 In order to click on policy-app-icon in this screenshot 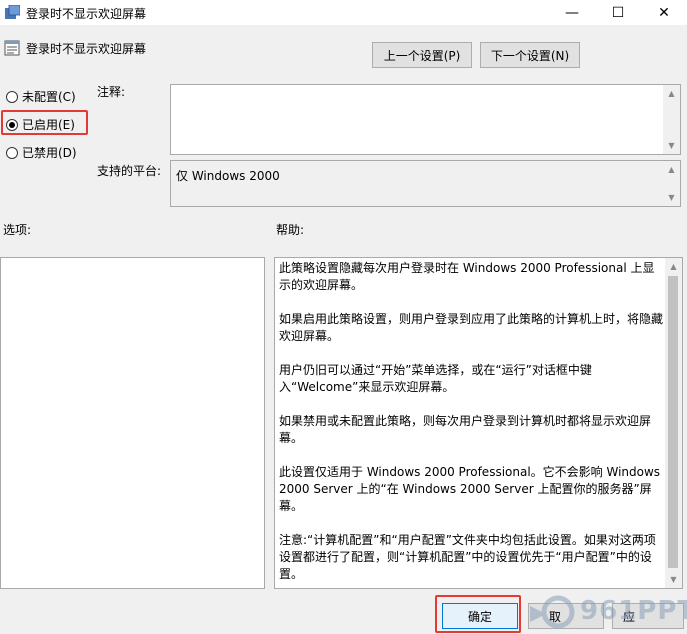, I will do `click(12, 12)`.